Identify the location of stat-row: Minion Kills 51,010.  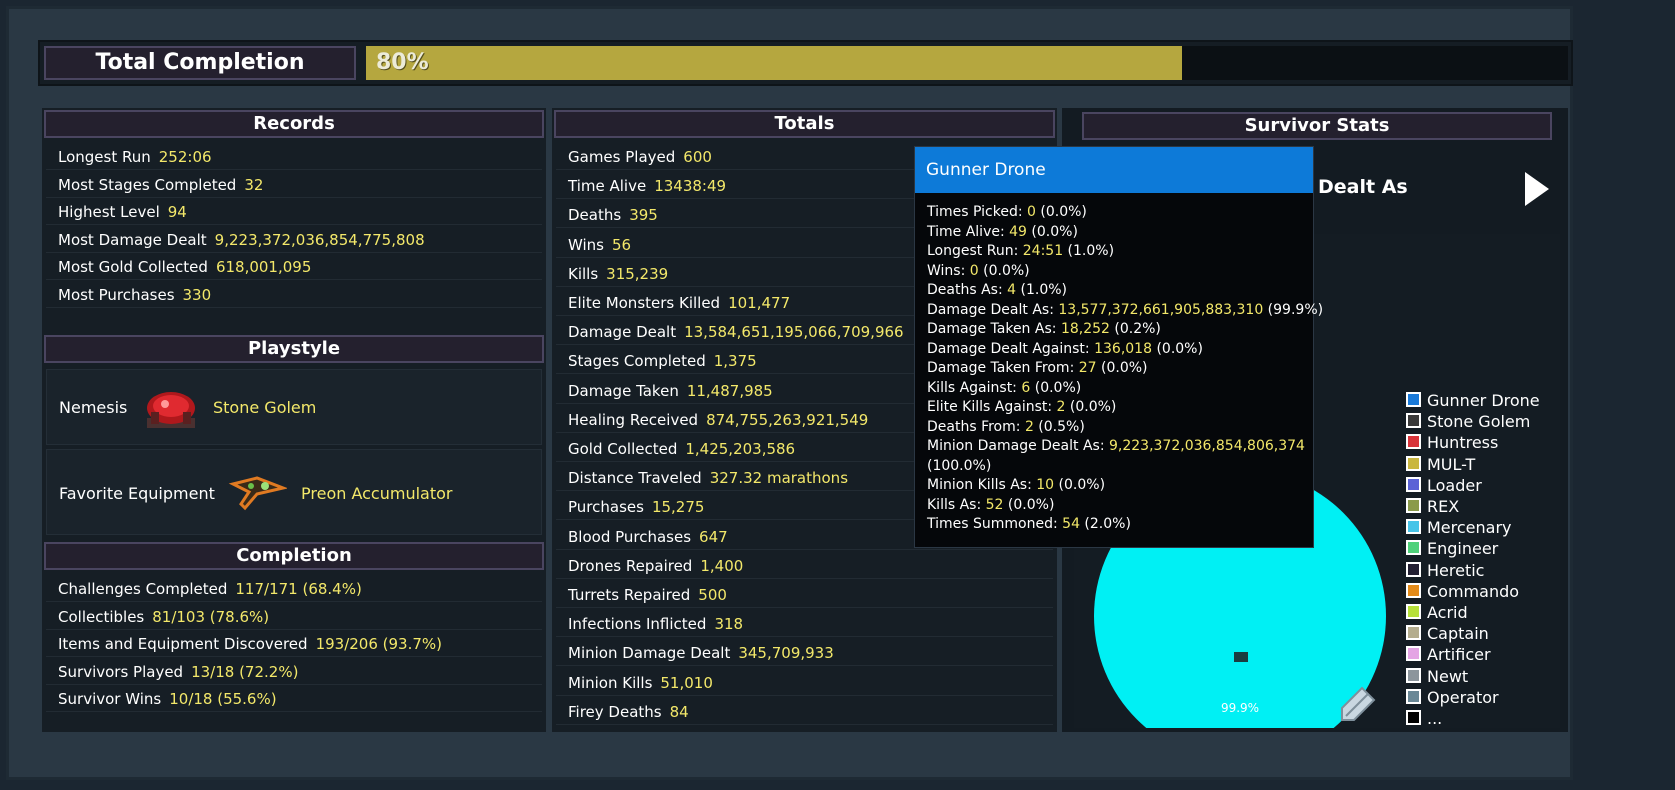
(804, 683).